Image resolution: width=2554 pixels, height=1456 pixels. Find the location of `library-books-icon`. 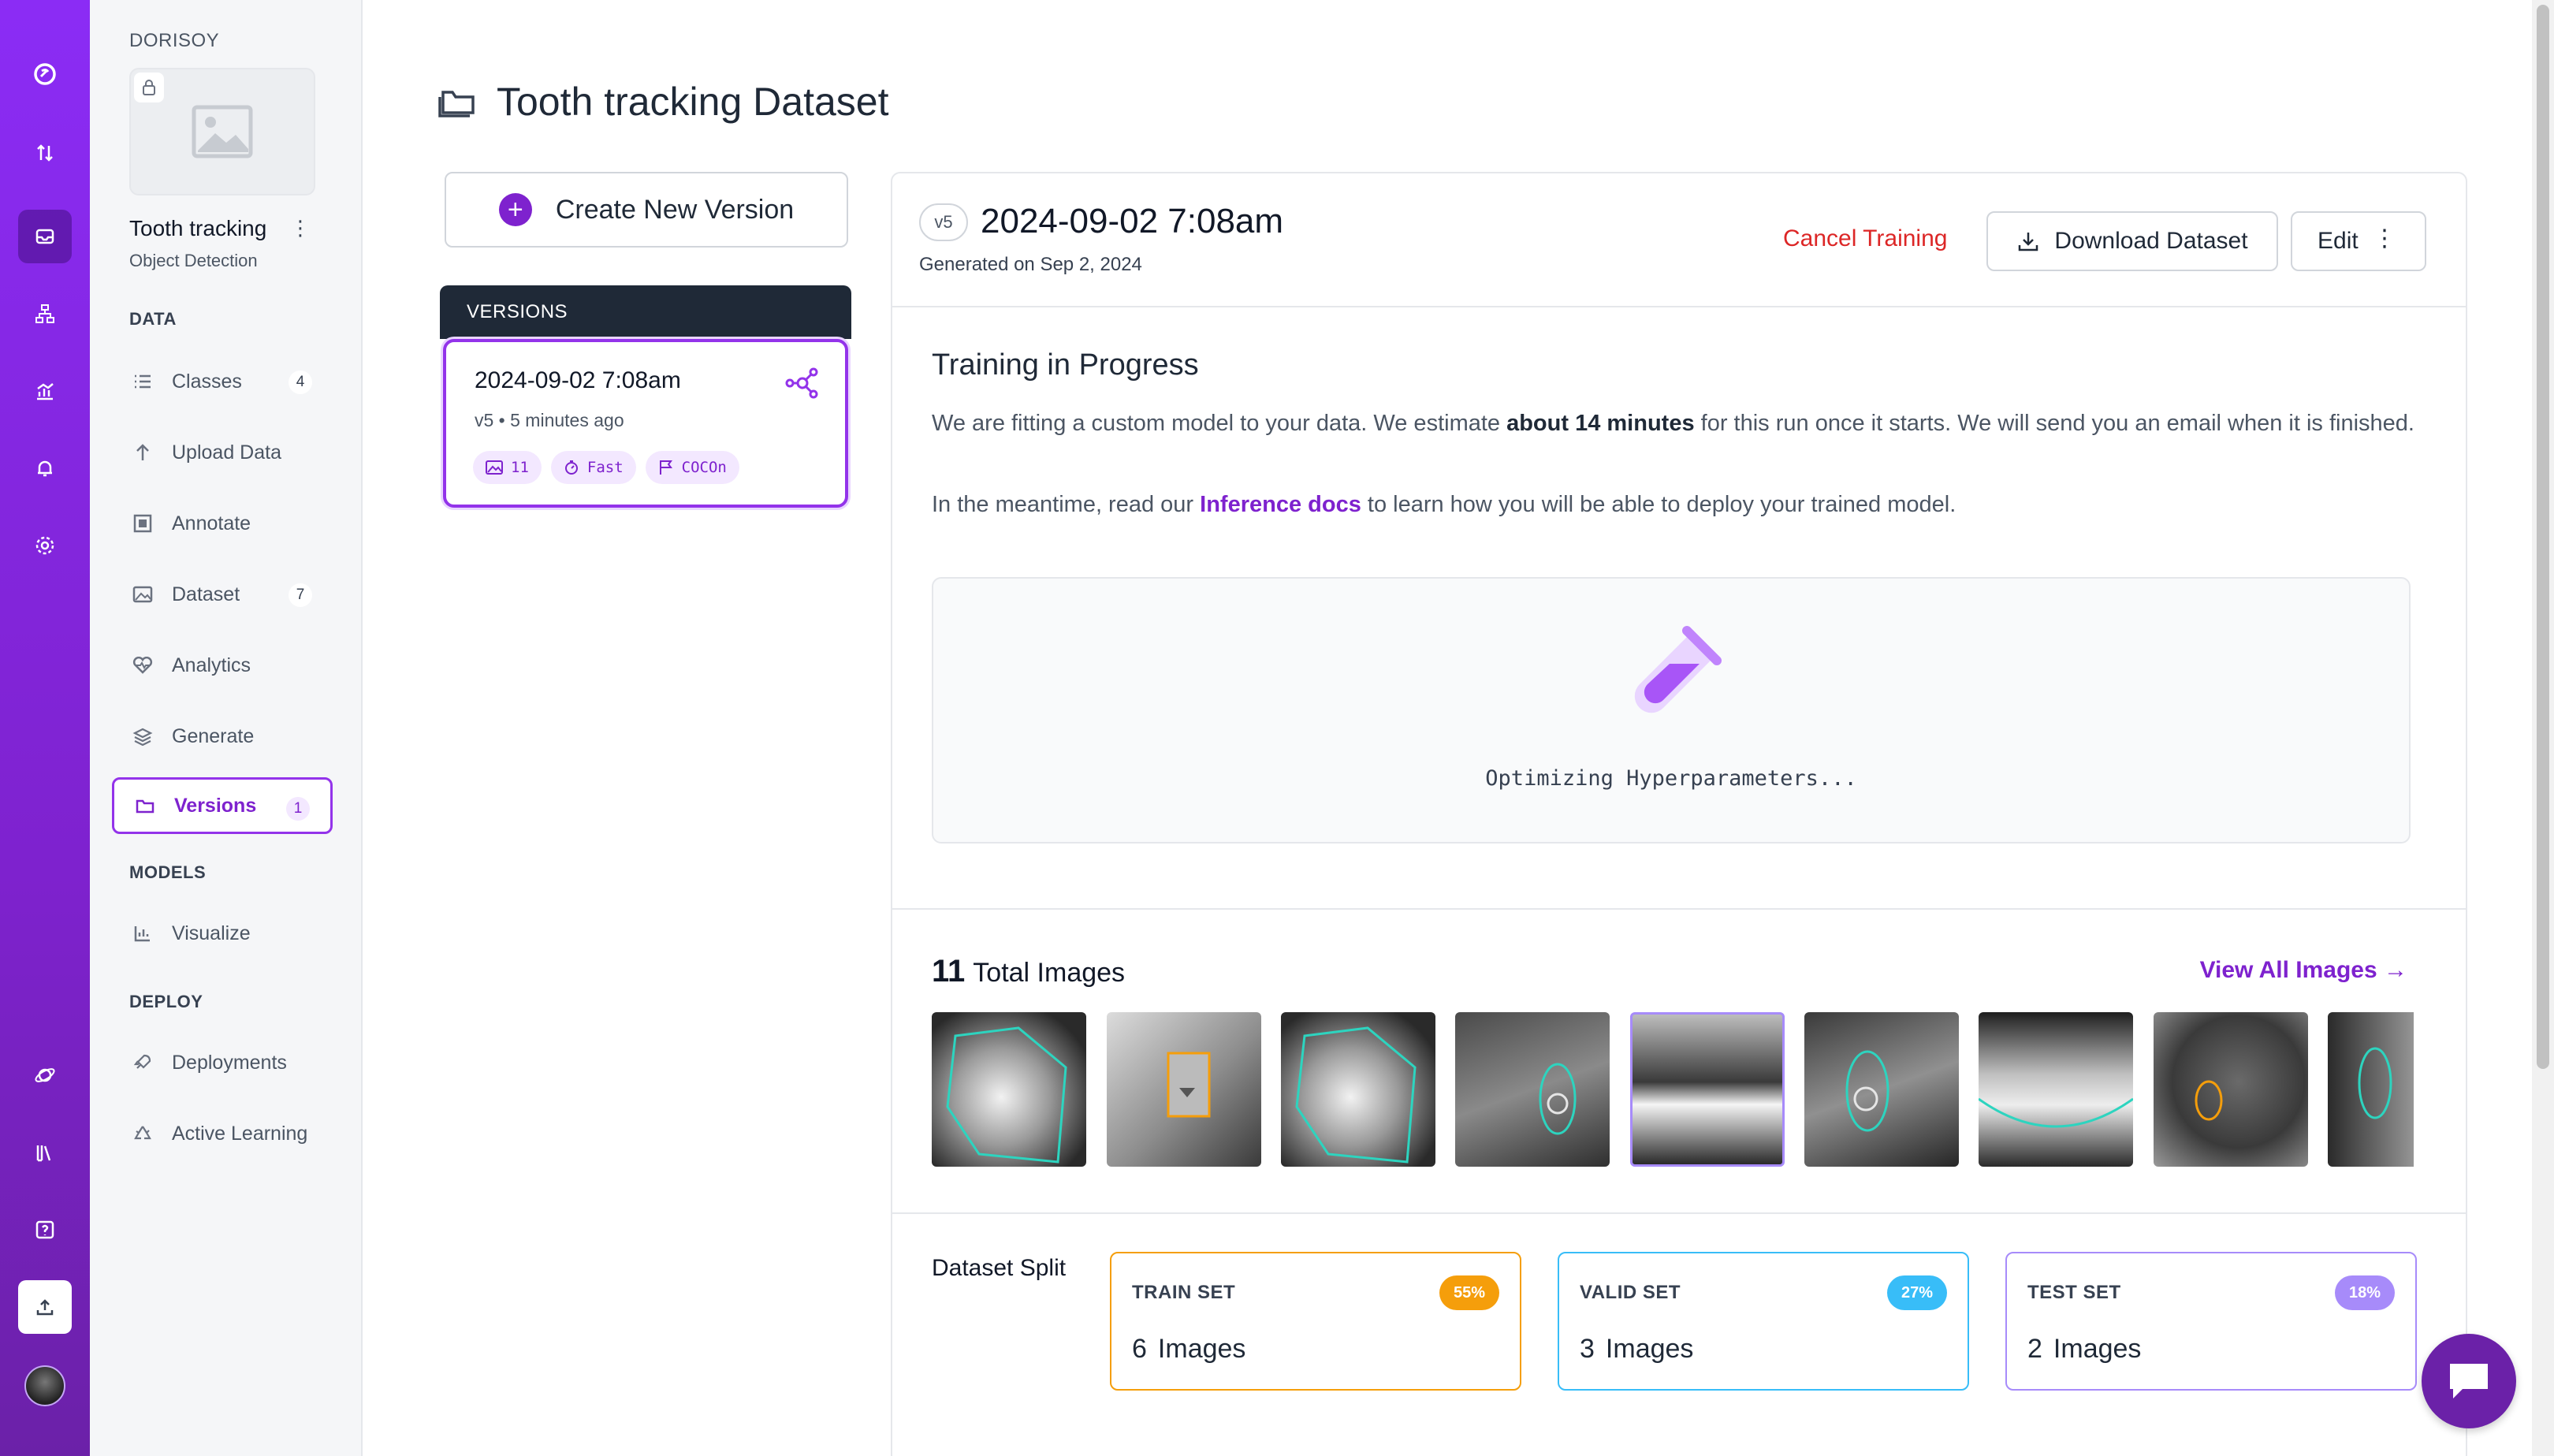

library-books-icon is located at coordinates (45, 1152).